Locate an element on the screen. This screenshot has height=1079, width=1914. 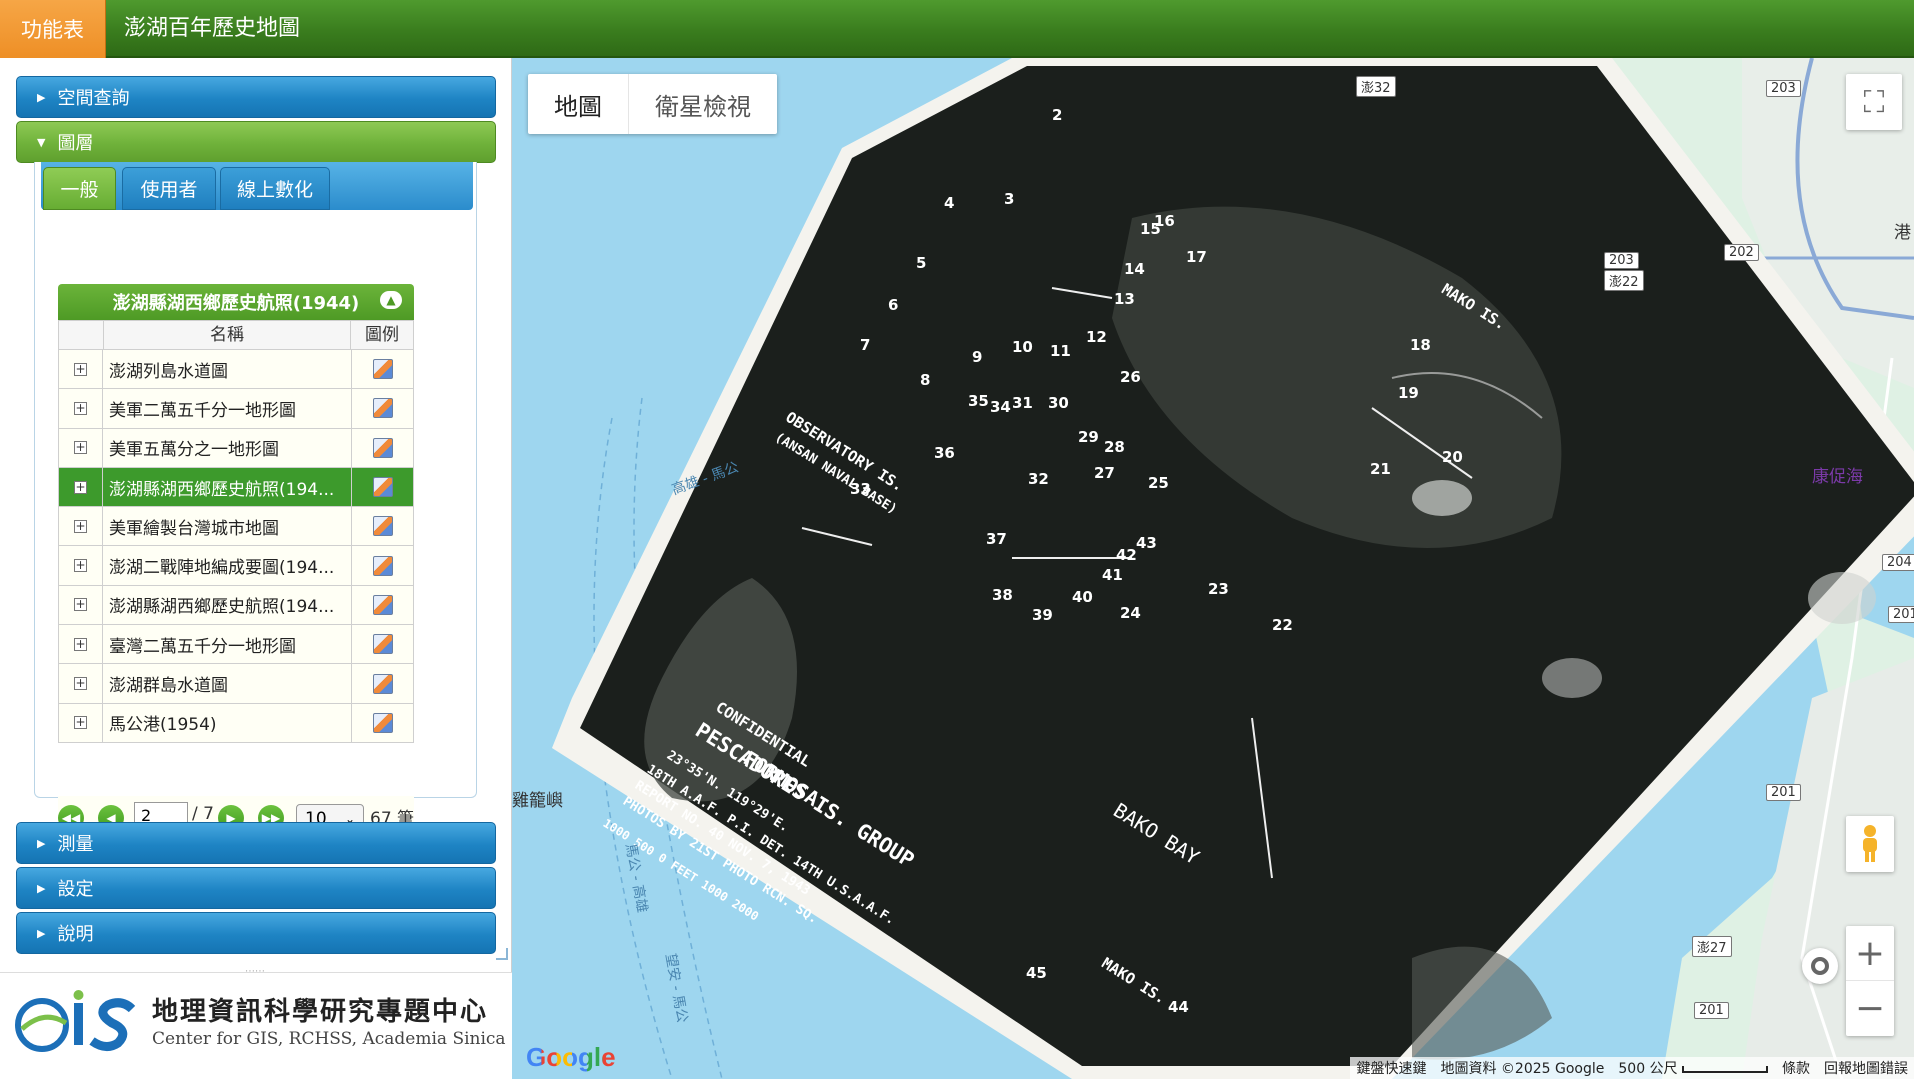
photo-number: 24 is located at coordinates (1130, 613).